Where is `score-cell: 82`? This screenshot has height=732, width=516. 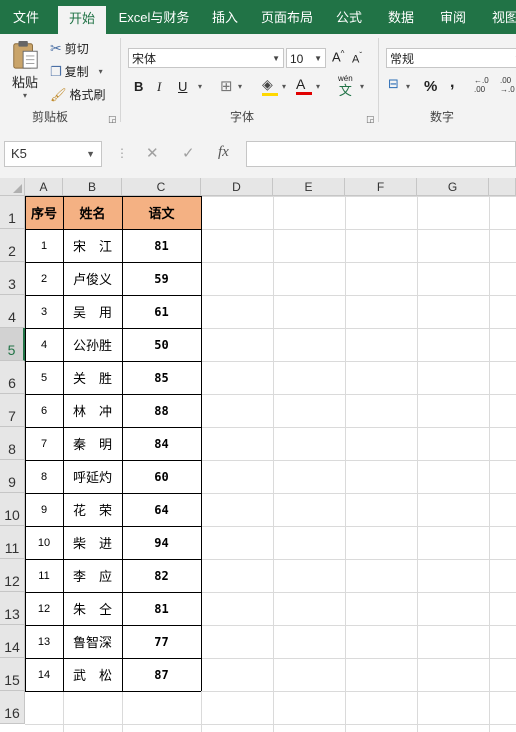
score-cell: 82 is located at coordinates (161, 575).